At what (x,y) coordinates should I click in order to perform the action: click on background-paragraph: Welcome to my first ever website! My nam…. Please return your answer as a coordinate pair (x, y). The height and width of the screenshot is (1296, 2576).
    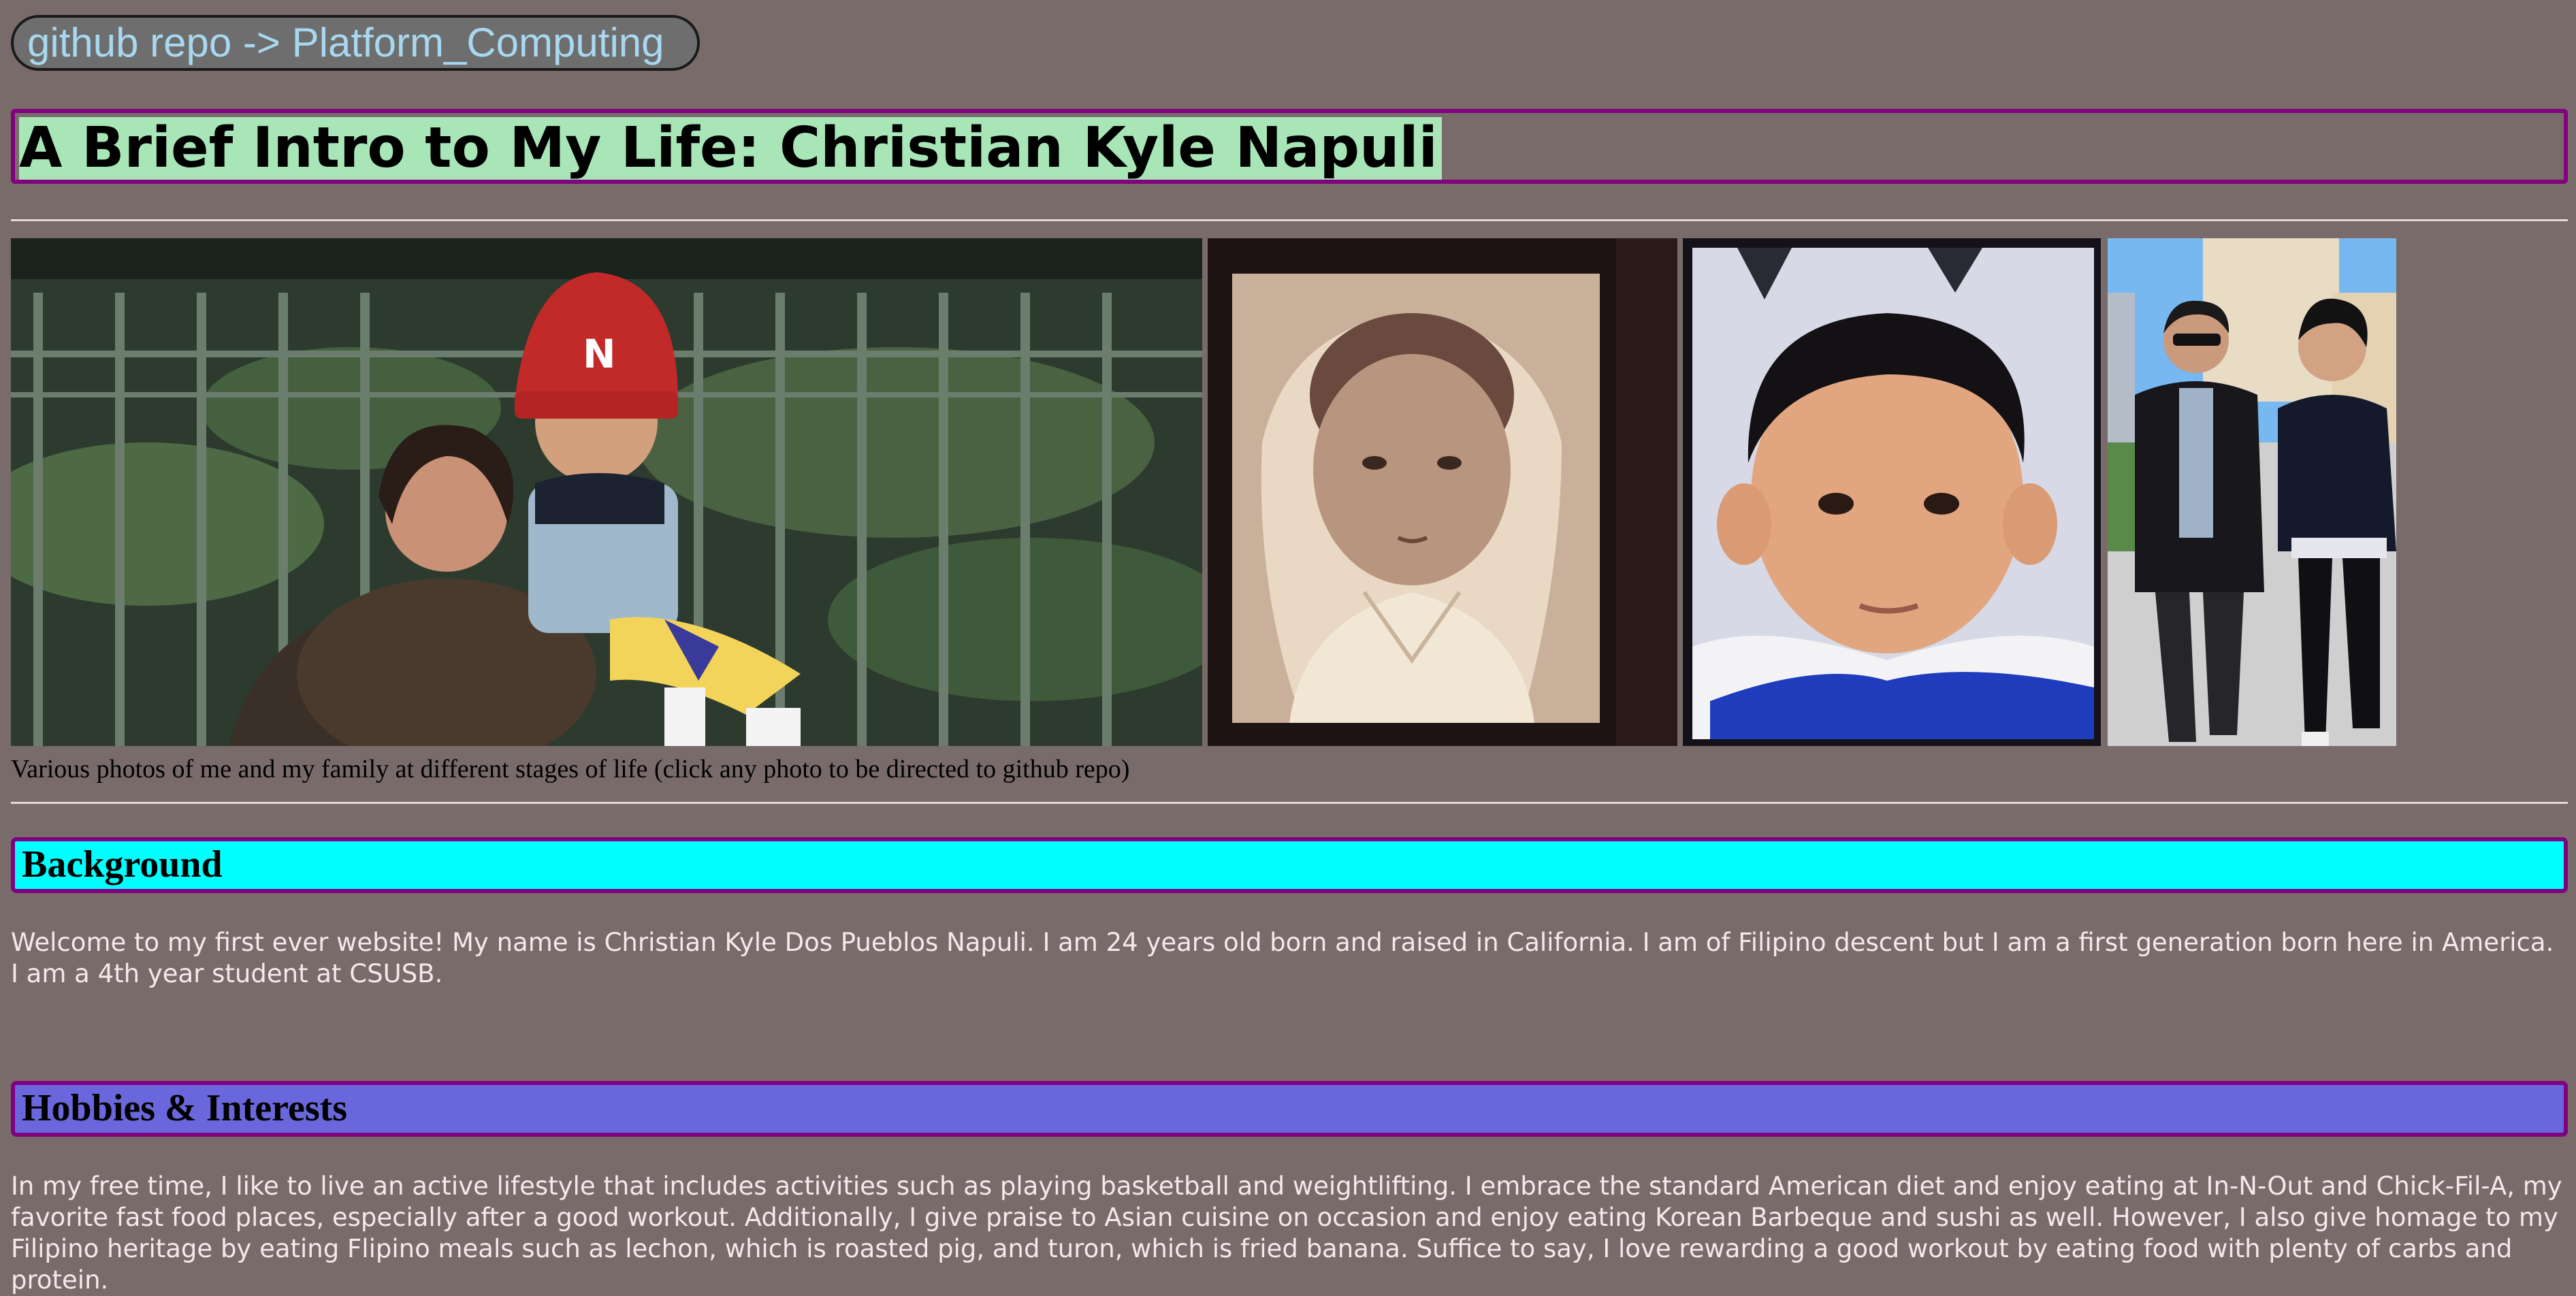
    Looking at the image, I should click on (1283, 958).